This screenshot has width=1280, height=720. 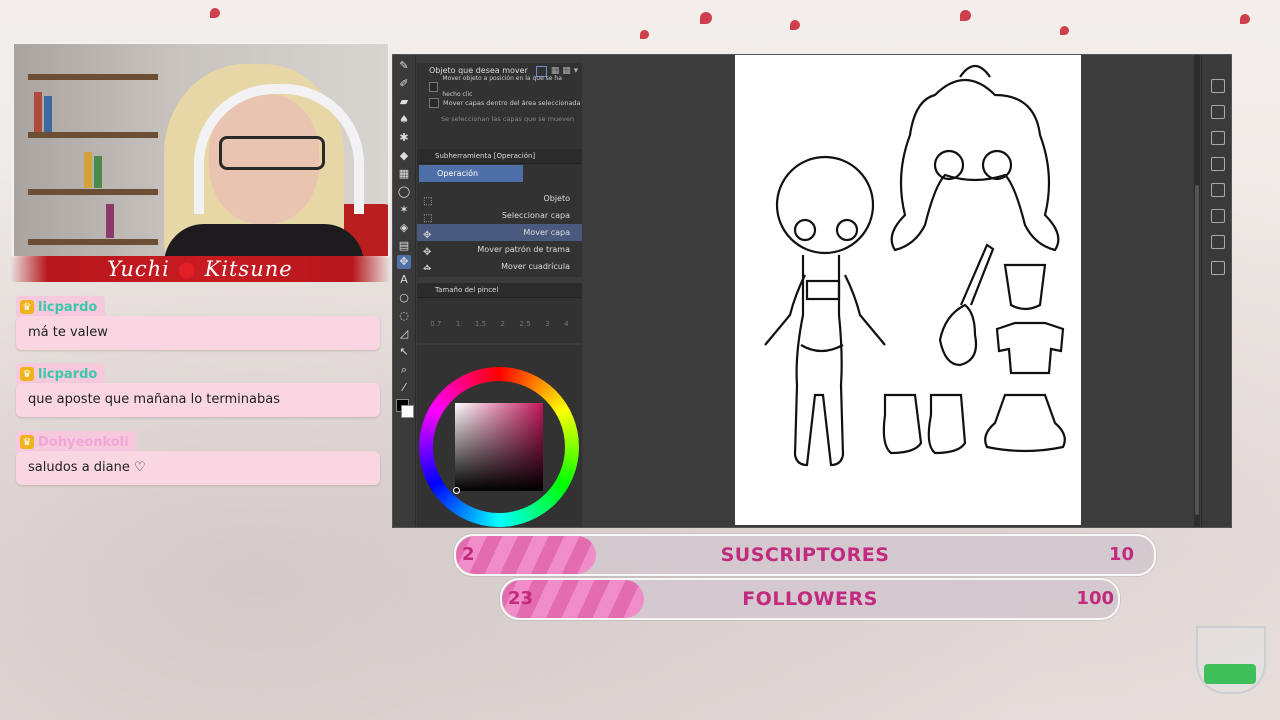 I want to click on brush-size-panel: Tamaño del pincel 0.7 1 1.5 2 2.5 3 4, so click(x=499, y=313).